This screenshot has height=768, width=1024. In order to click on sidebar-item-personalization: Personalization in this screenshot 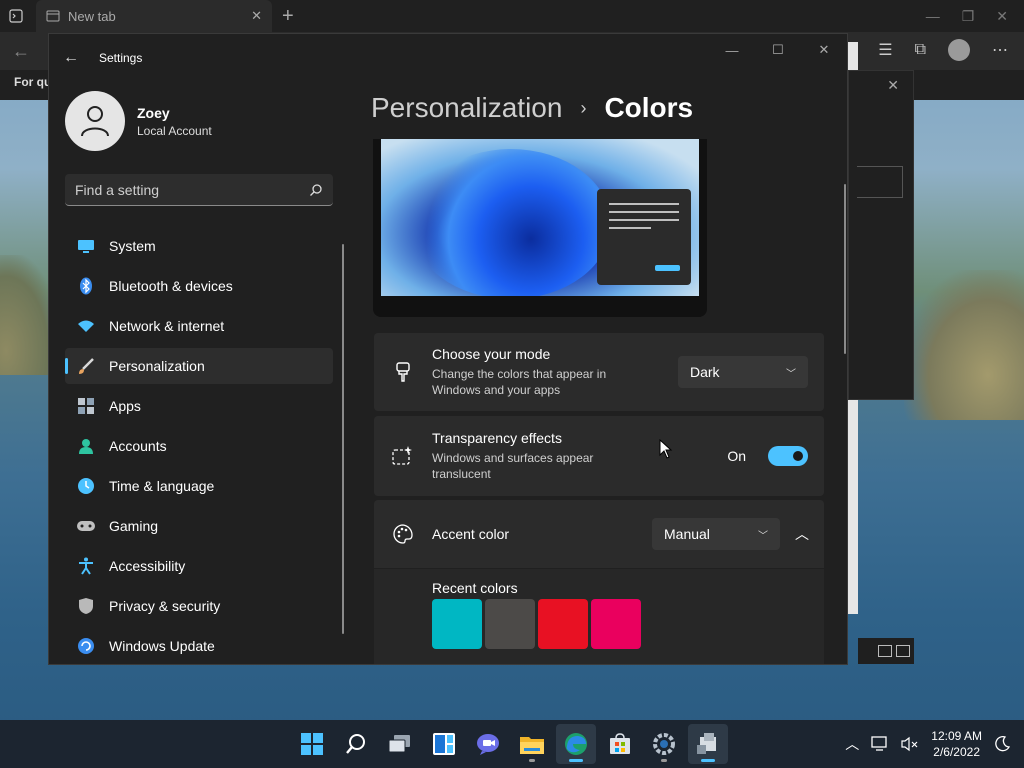, I will do `click(199, 366)`.